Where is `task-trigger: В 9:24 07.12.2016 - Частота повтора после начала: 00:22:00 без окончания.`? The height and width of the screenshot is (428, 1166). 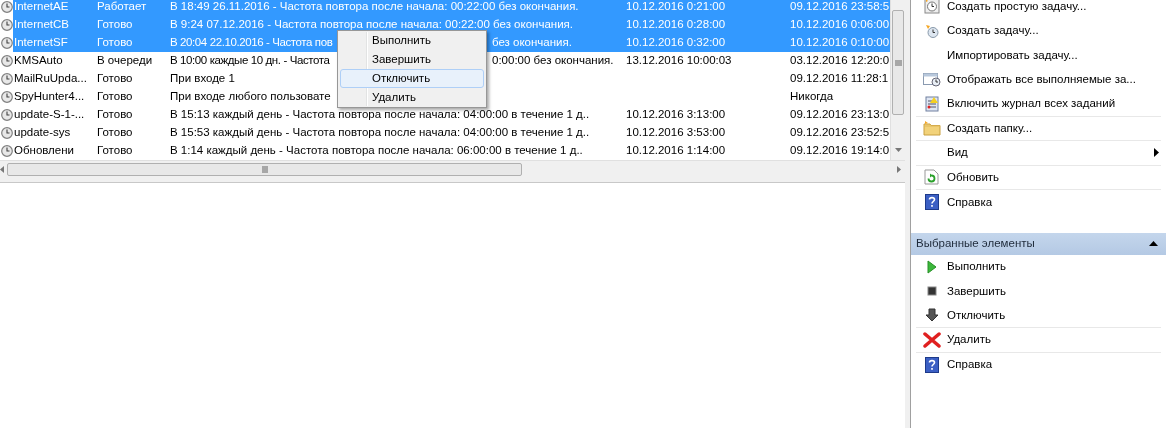
task-trigger: В 9:24 07.12.2016 - Частота повтора после начала: 00:22:00 без окончания. is located at coordinates (371, 25).